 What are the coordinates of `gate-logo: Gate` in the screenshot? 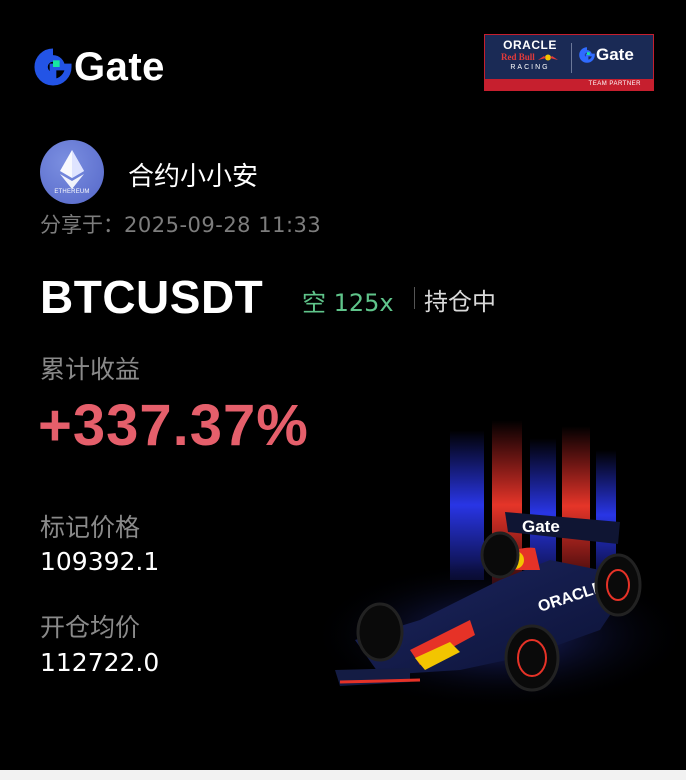 It's located at (99, 67).